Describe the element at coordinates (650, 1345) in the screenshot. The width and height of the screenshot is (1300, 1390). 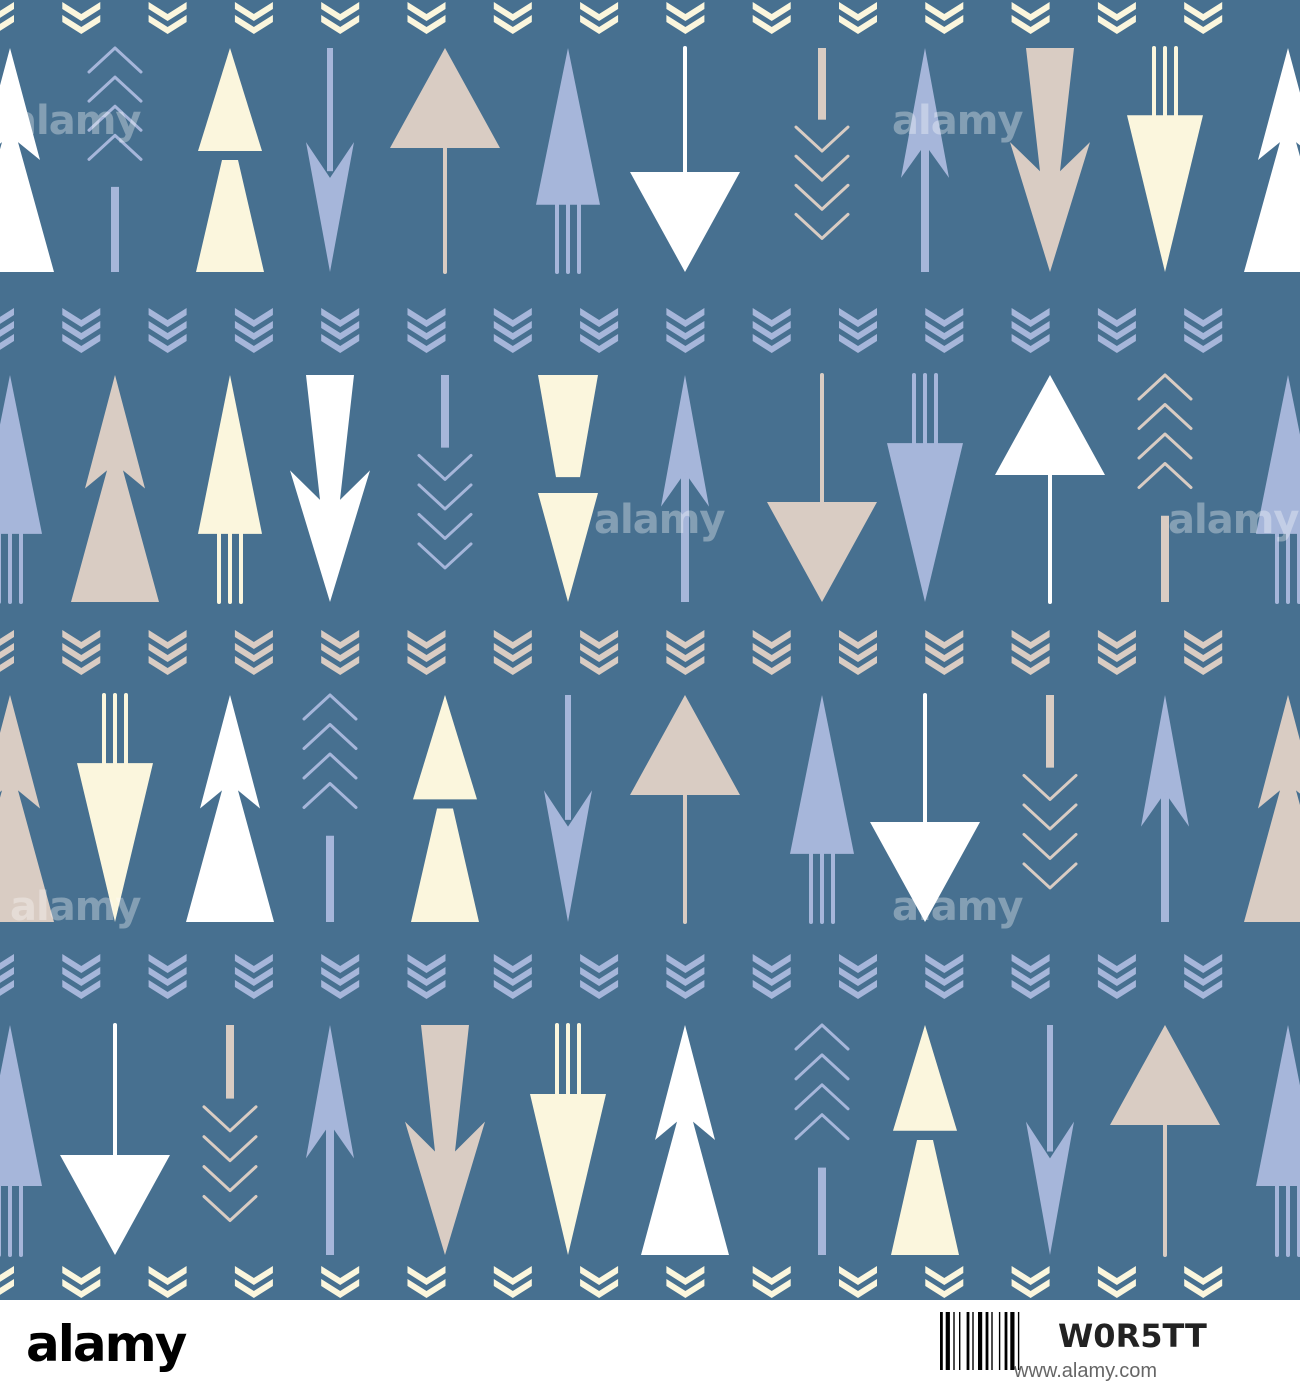
I see `stock-footer-bar: alamy W0R5TT www.alamy.com` at that location.